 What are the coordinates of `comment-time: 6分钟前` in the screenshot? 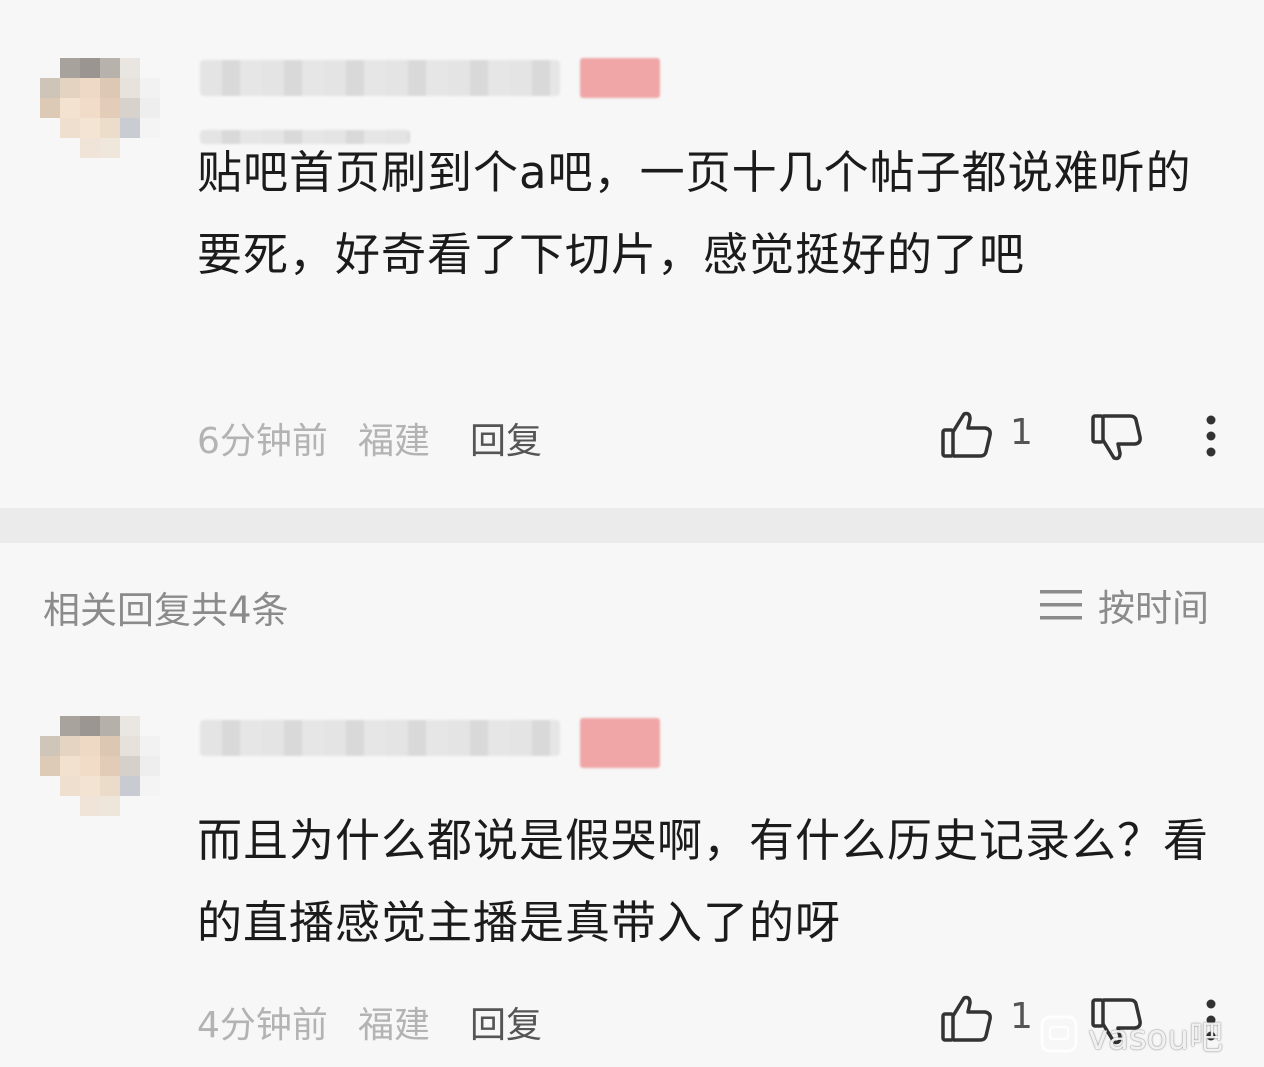 It's located at (262, 441).